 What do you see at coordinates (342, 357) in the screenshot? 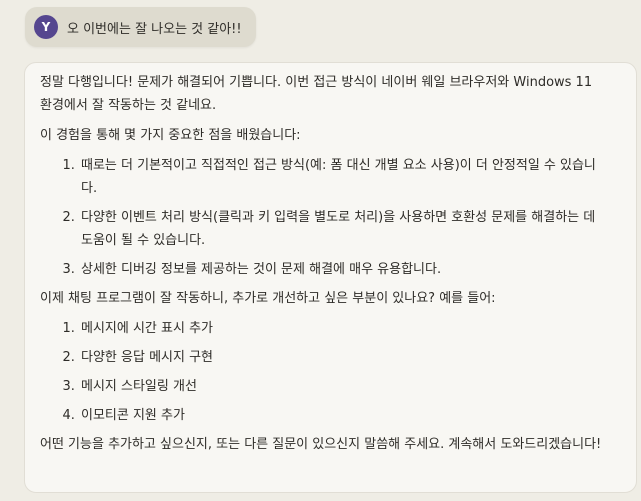
I see `improvement-item: 다양한 응답 메시지 구현` at bounding box center [342, 357].